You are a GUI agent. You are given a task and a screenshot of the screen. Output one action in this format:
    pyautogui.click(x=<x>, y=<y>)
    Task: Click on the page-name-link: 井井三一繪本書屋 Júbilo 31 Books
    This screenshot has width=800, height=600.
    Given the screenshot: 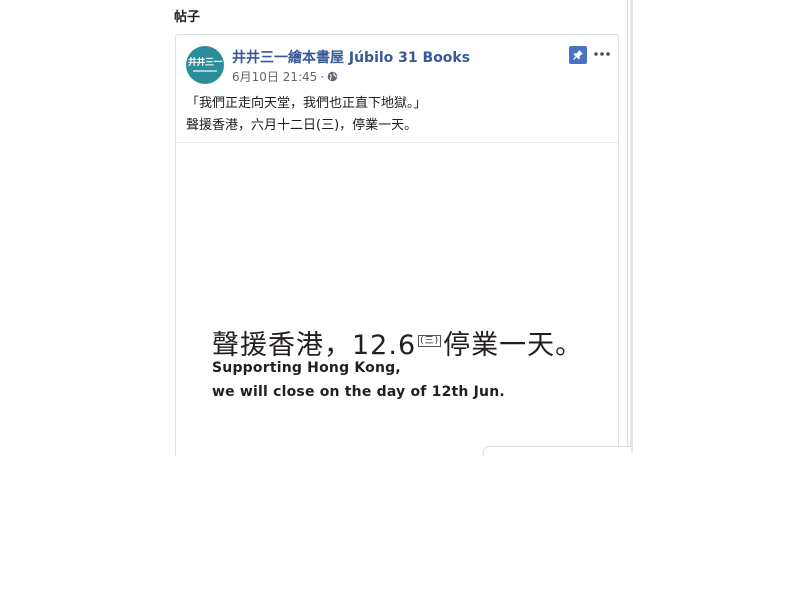 What is the action you would take?
    pyautogui.click(x=351, y=57)
    